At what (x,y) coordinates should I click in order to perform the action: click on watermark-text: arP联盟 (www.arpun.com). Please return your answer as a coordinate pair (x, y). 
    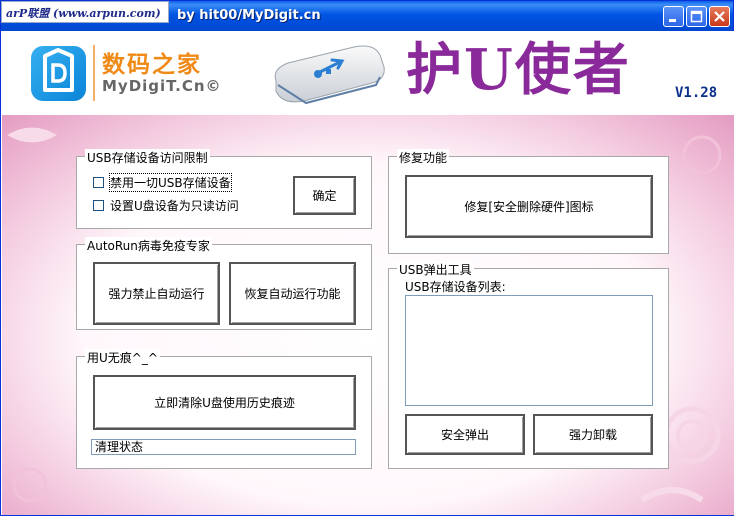
    Looking at the image, I should click on (83, 13).